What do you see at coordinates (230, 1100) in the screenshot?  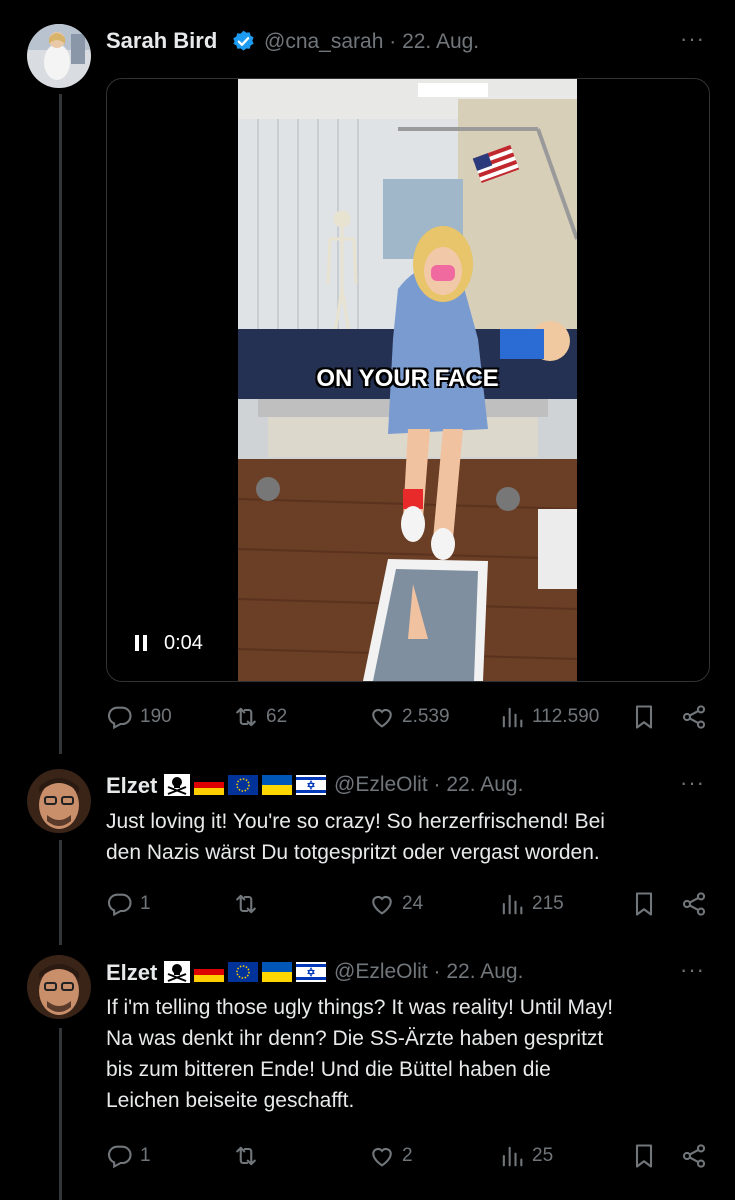 I see `tweet-text-line: Leichen beiseite geschafft.` at bounding box center [230, 1100].